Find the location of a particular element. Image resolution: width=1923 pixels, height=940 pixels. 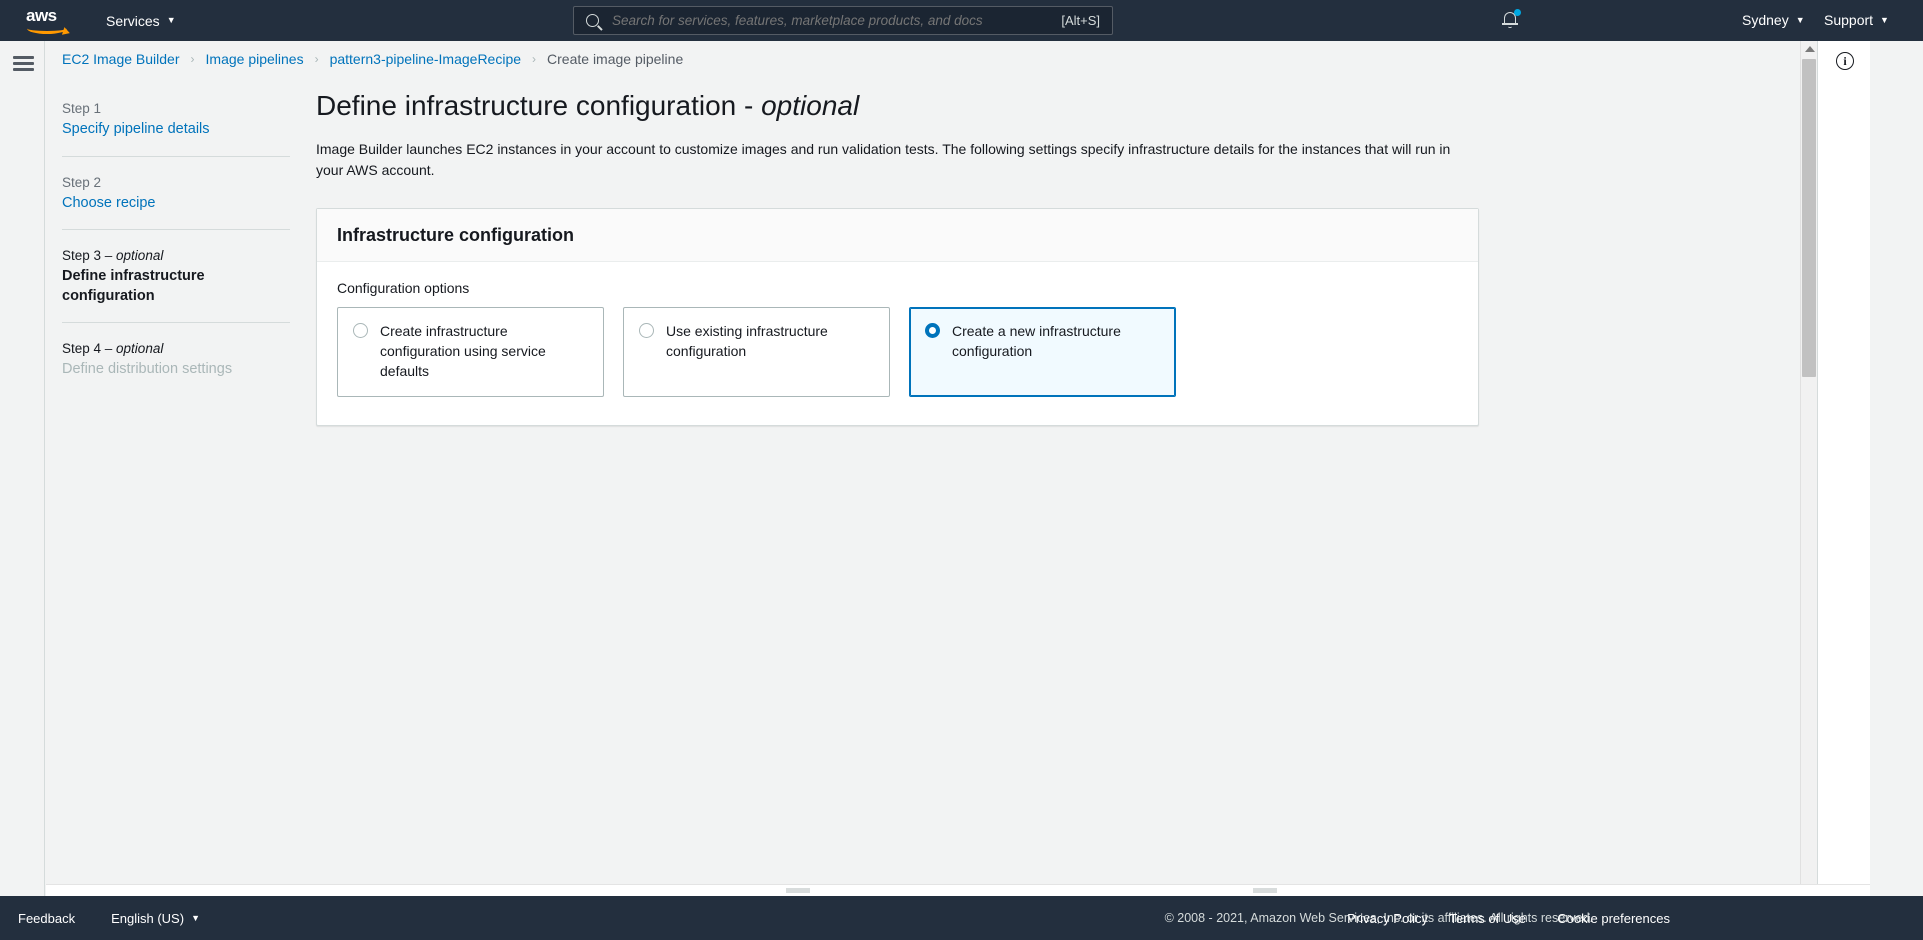

notification-badge-dot is located at coordinates (1517, 12).